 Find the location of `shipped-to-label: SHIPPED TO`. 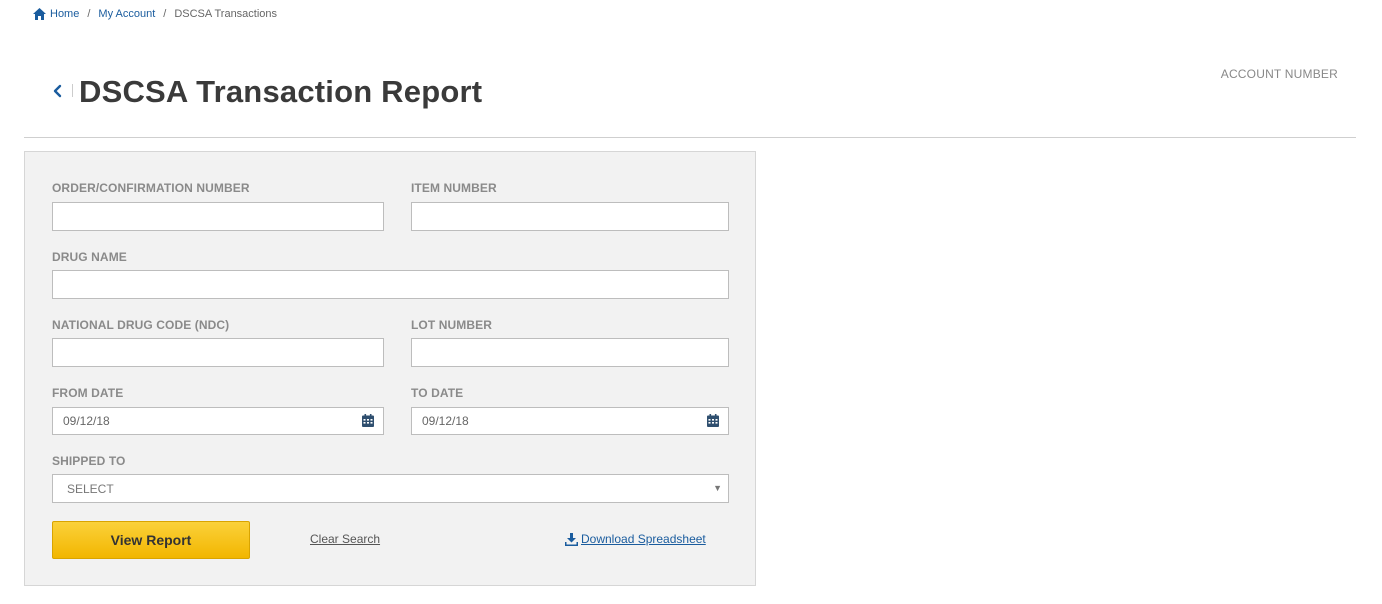

shipped-to-label: SHIPPED TO is located at coordinates (89, 461).